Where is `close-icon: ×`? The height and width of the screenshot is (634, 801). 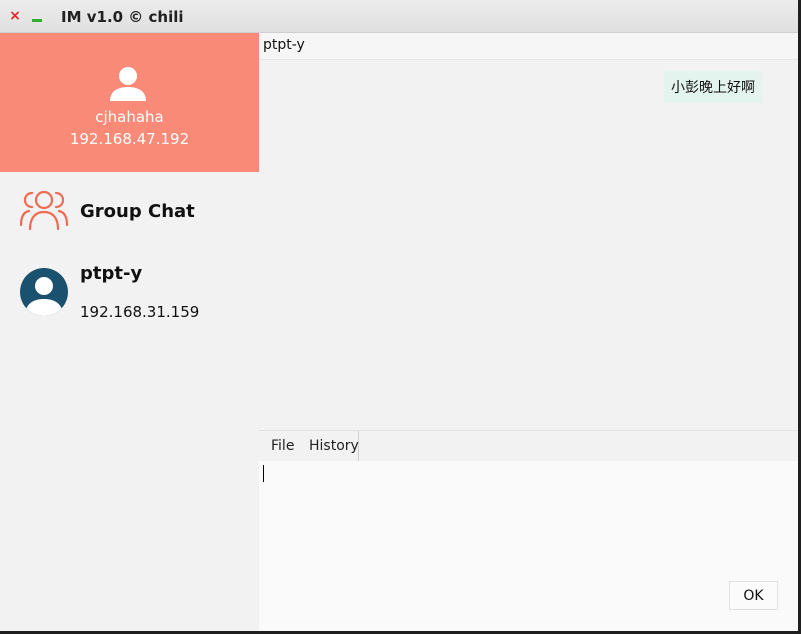
close-icon: × is located at coordinates (15, 16).